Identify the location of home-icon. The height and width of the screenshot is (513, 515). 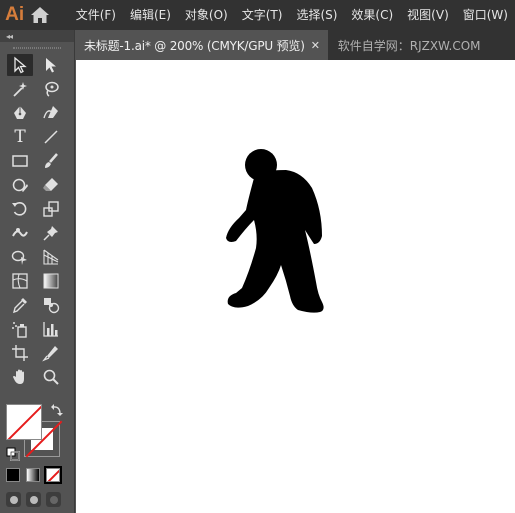
(40, 15).